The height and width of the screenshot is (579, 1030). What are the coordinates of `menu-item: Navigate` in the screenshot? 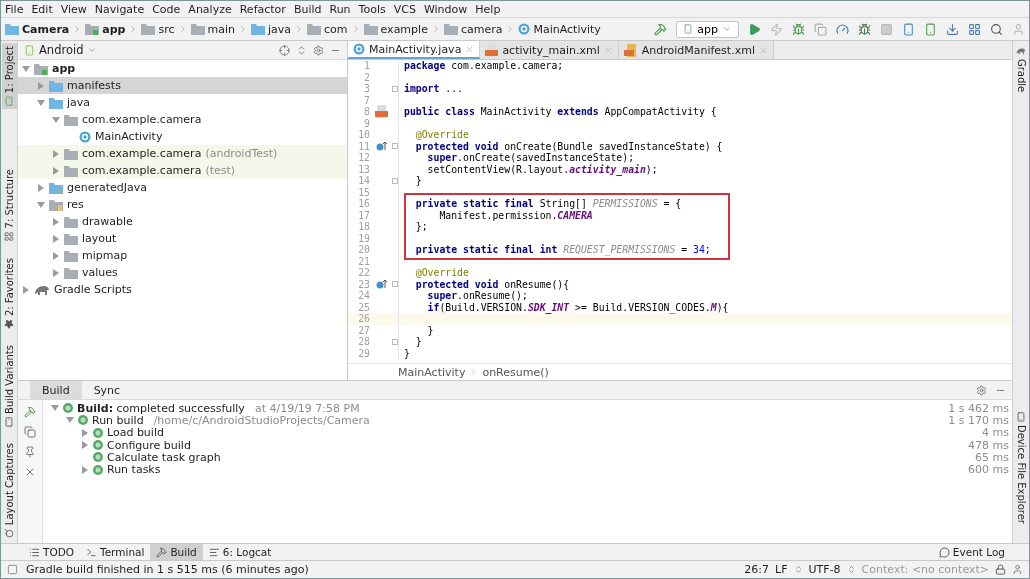 It's located at (119, 9).